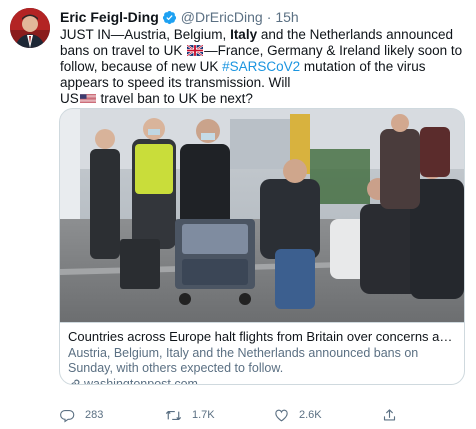  What do you see at coordinates (67, 416) in the screenshot?
I see `reply-icon` at bounding box center [67, 416].